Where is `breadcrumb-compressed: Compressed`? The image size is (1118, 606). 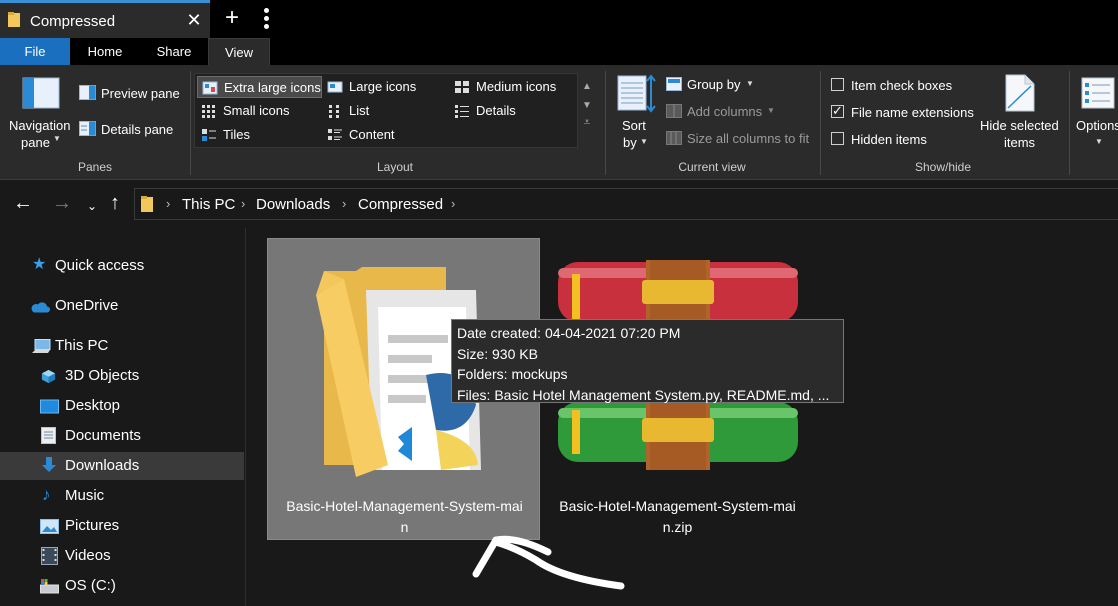 breadcrumb-compressed: Compressed is located at coordinates (400, 204).